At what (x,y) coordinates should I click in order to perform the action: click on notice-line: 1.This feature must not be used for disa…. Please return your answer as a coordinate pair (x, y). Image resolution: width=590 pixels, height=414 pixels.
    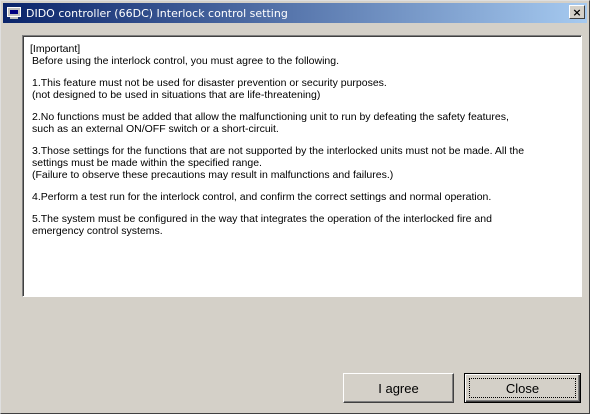
    Looking at the image, I should click on (209, 83).